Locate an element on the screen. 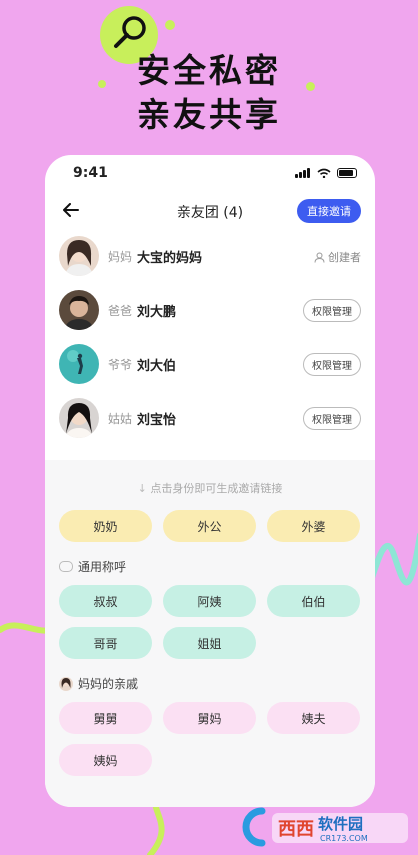 This screenshot has height=855, width=418. primary-role-row: 奶奶 外公 外婆 is located at coordinates (210, 526).